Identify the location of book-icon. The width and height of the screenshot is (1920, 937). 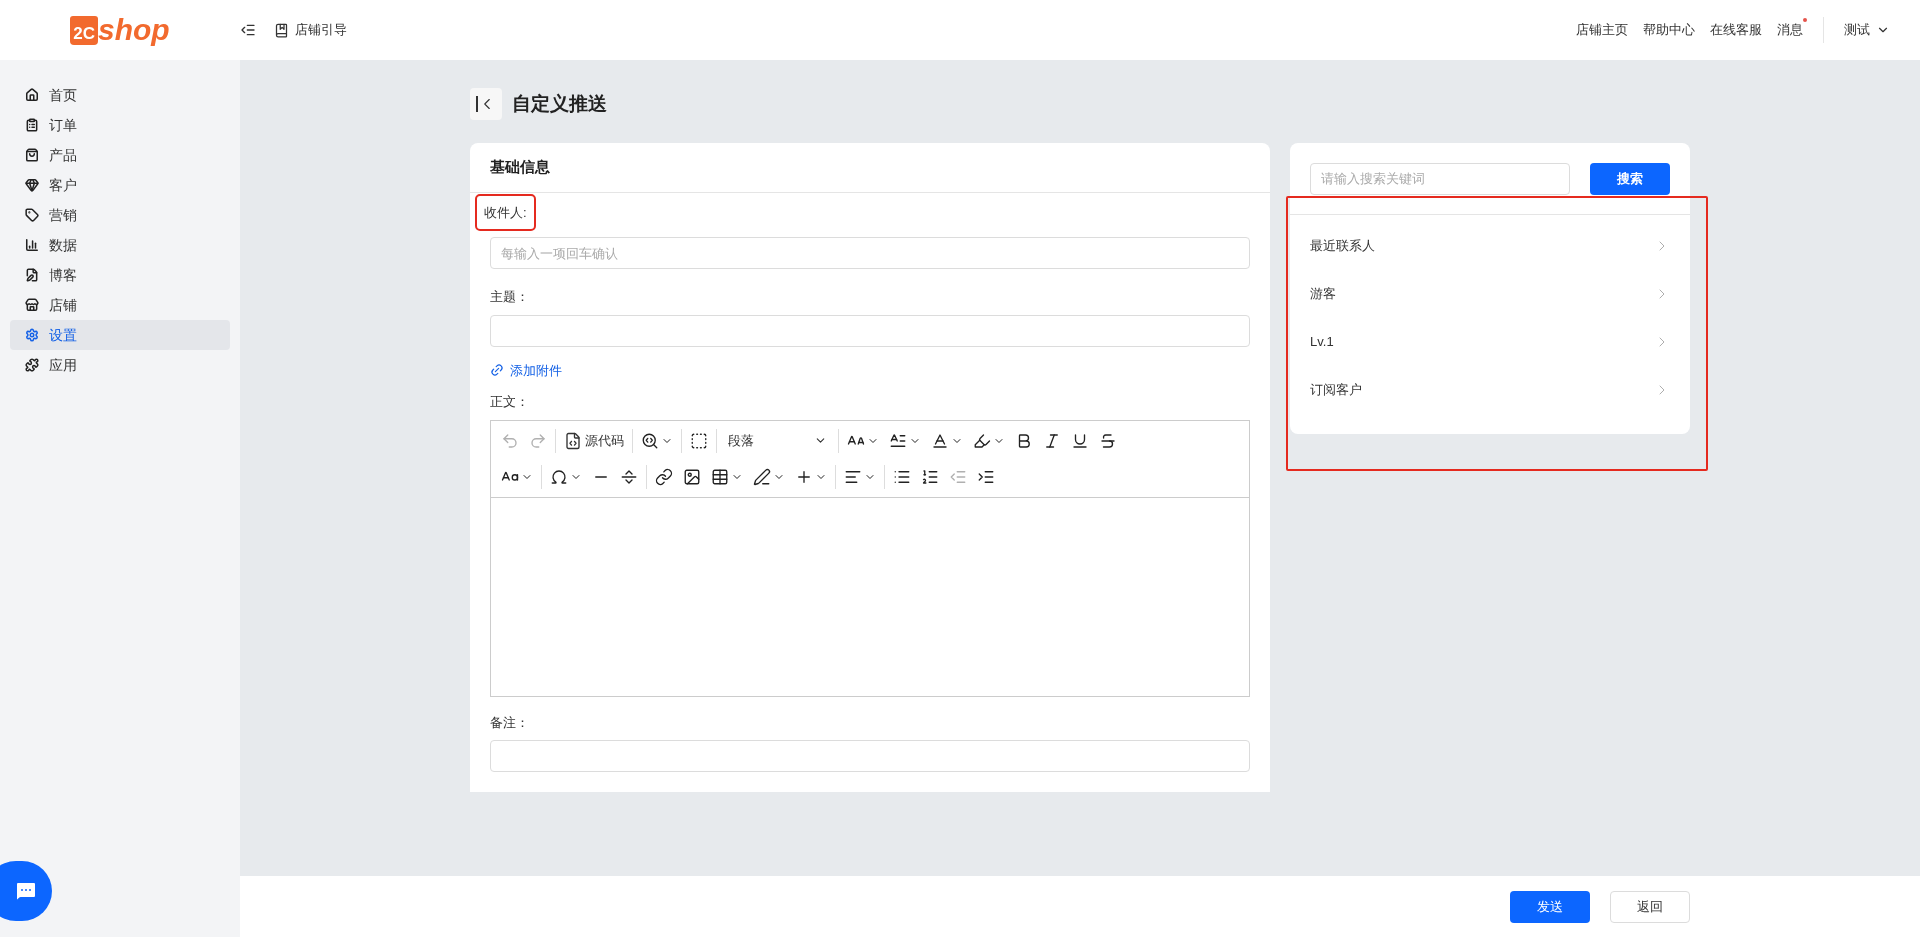
(281, 30).